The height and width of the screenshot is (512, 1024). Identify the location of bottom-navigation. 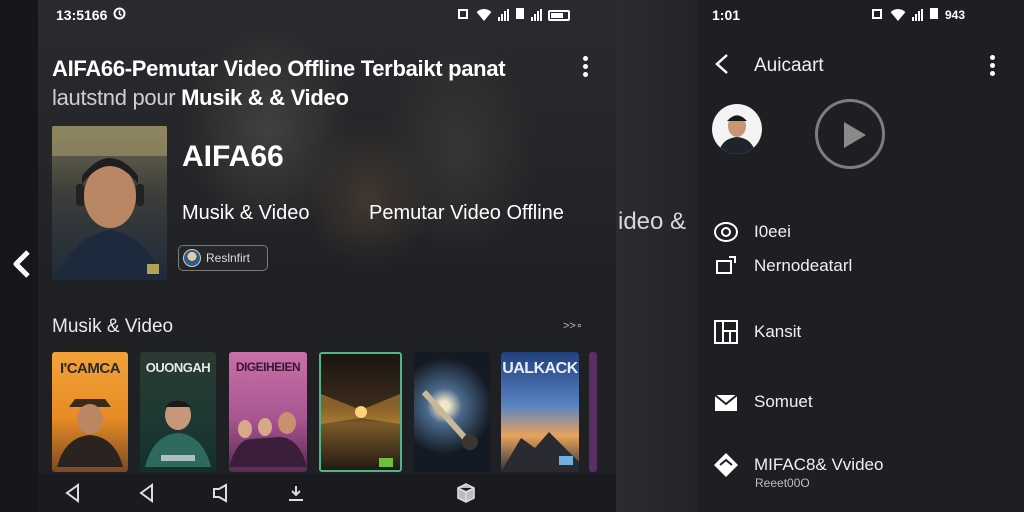
(327, 493).